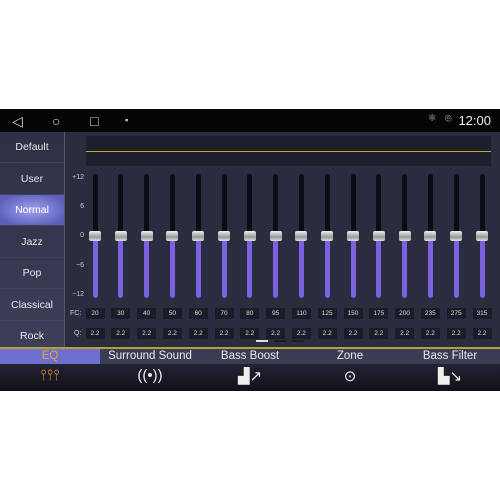 The height and width of the screenshot is (500, 500). Describe the element at coordinates (32, 273) in the screenshot. I see `preset-pop: Pop` at that location.